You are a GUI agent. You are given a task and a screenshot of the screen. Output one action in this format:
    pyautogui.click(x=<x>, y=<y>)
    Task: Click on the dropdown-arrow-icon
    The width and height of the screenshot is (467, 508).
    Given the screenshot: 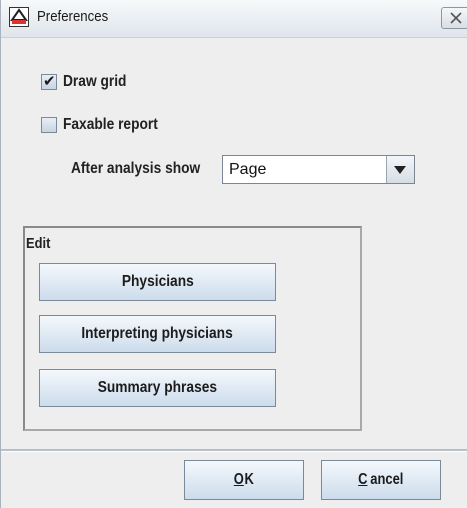 What is the action you would take?
    pyautogui.click(x=400, y=169)
    